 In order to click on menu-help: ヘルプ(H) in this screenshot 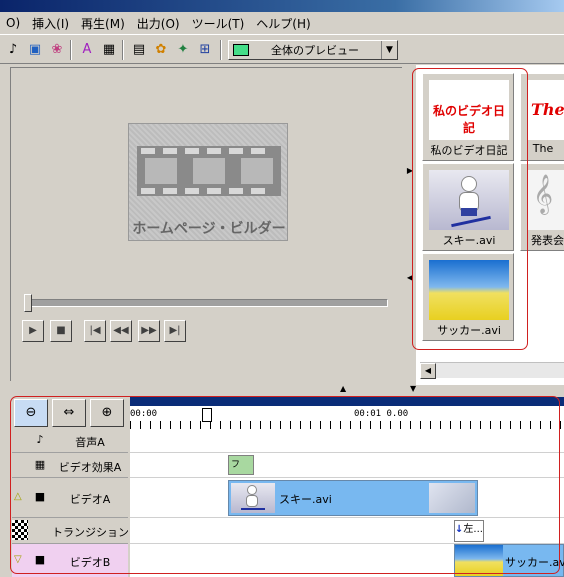, I will do `click(283, 23)`.